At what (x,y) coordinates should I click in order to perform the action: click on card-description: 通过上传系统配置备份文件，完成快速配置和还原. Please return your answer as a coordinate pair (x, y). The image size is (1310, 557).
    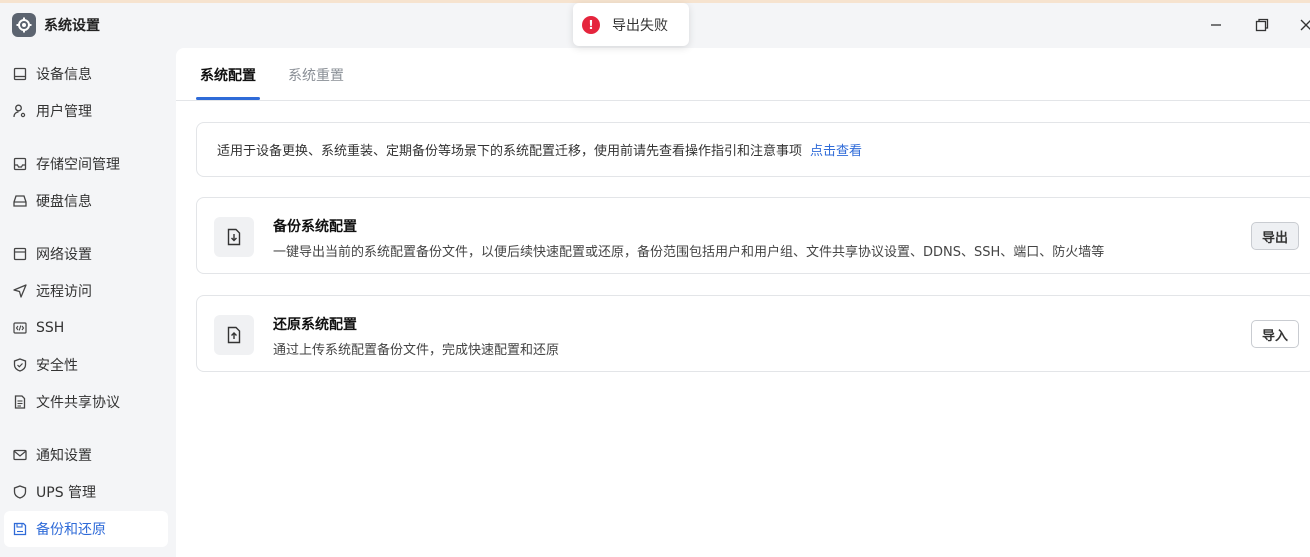
    Looking at the image, I should click on (416, 350).